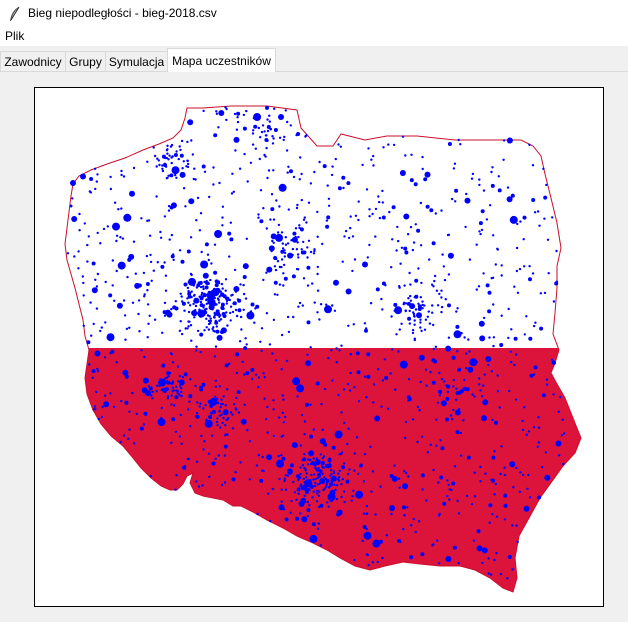  I want to click on menu-item-plik: Plik, so click(14, 36).